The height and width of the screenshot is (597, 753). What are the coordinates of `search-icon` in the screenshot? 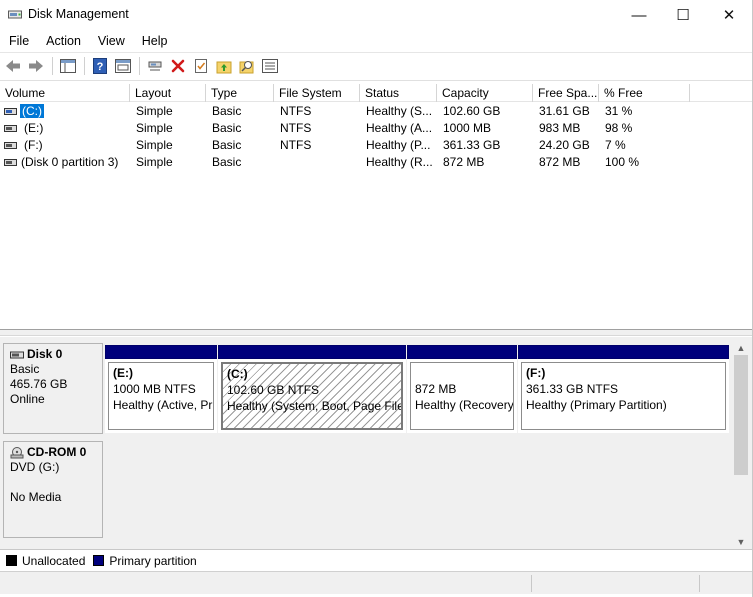 It's located at (246, 67).